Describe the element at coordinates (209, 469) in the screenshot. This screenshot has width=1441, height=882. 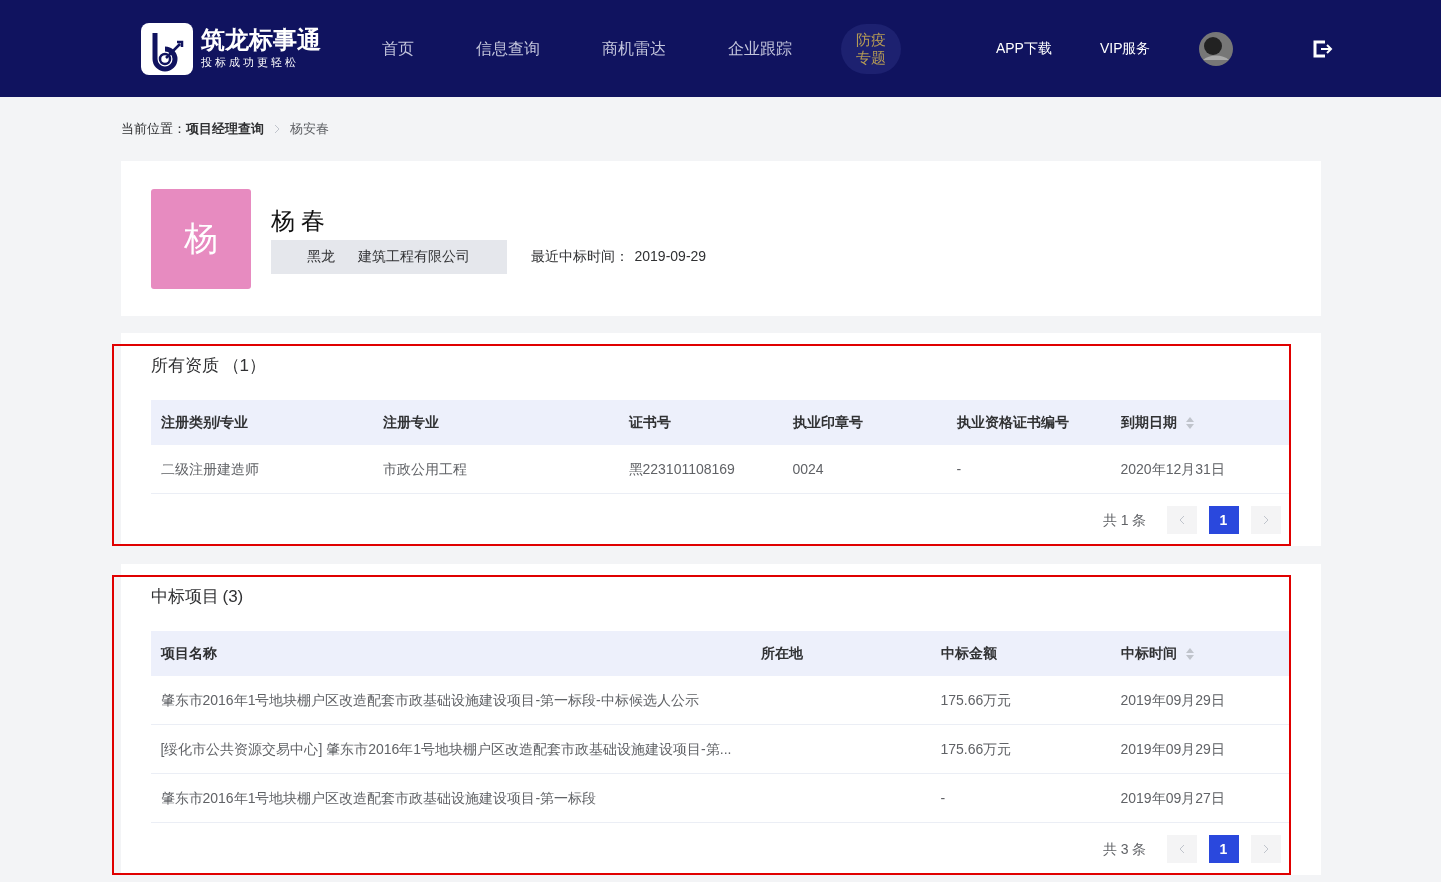
I see `table-cell: 二级注册建造师` at that location.